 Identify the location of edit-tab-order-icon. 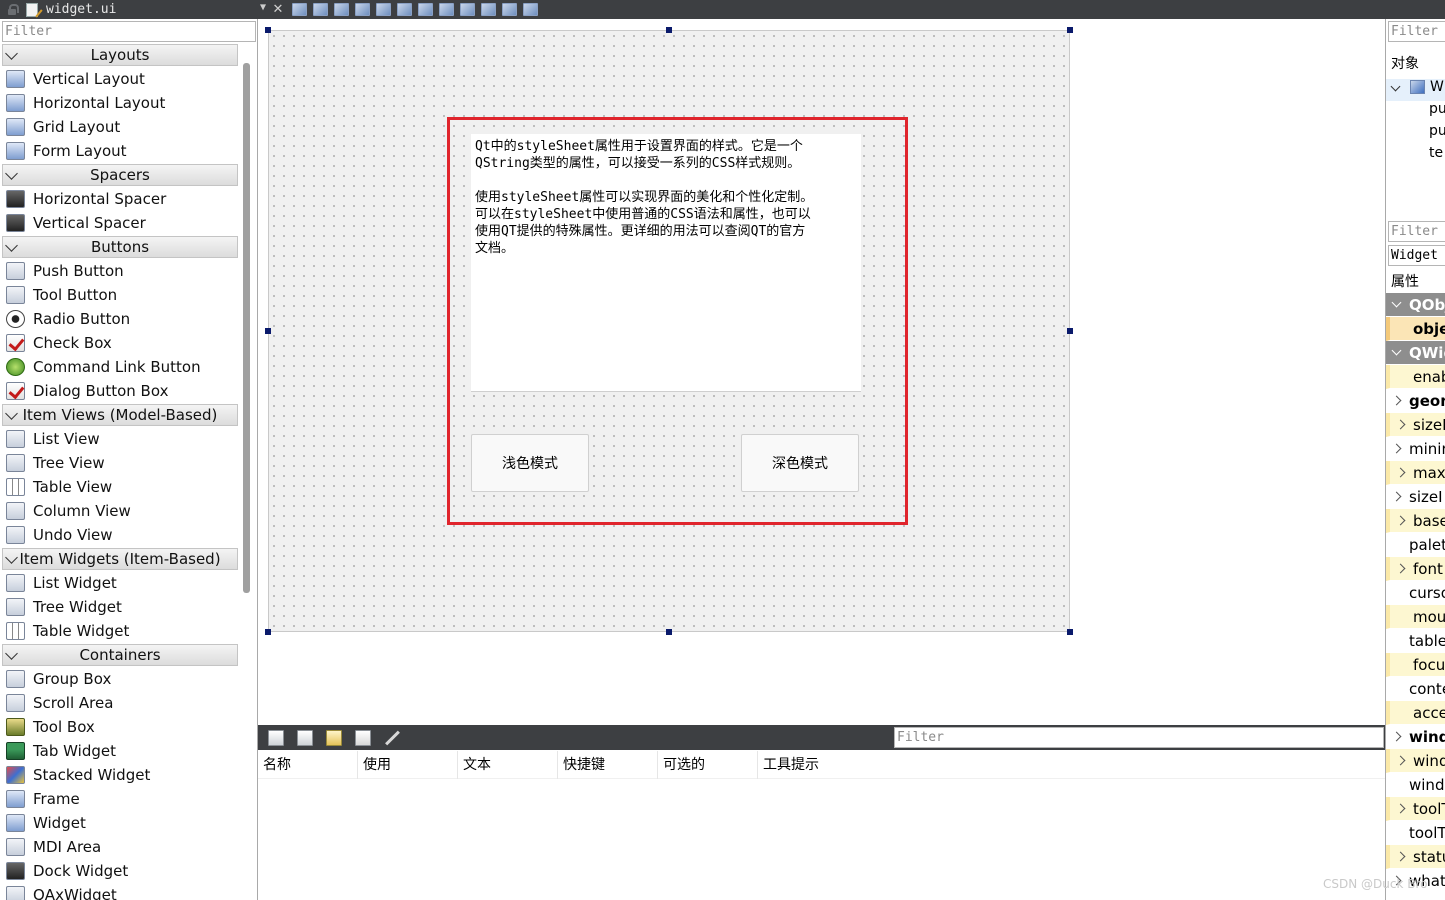
(362, 9).